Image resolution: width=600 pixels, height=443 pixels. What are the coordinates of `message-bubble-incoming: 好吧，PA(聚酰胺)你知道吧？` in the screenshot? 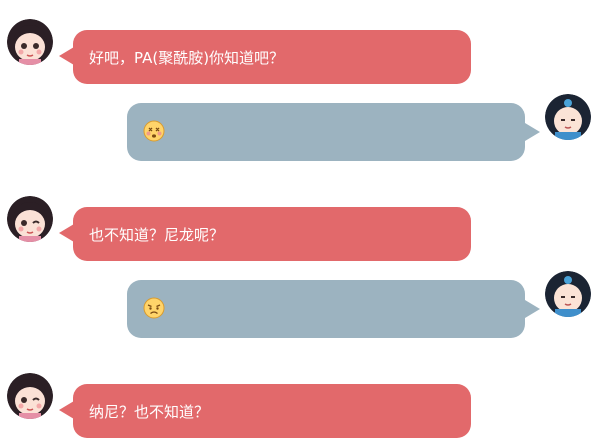 It's located at (272, 57).